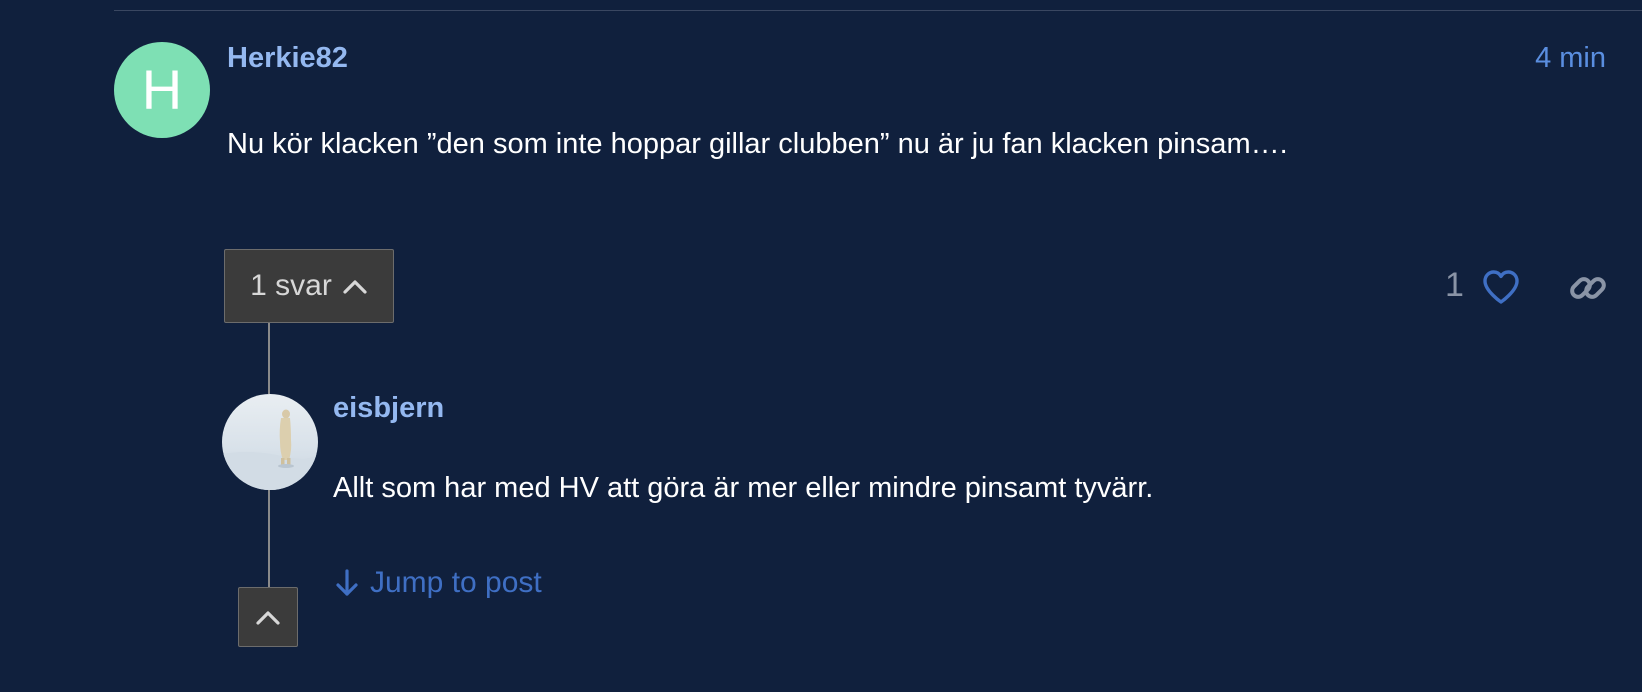 The width and height of the screenshot is (1642, 692). I want to click on polar-bear-avatar, so click(270, 442).